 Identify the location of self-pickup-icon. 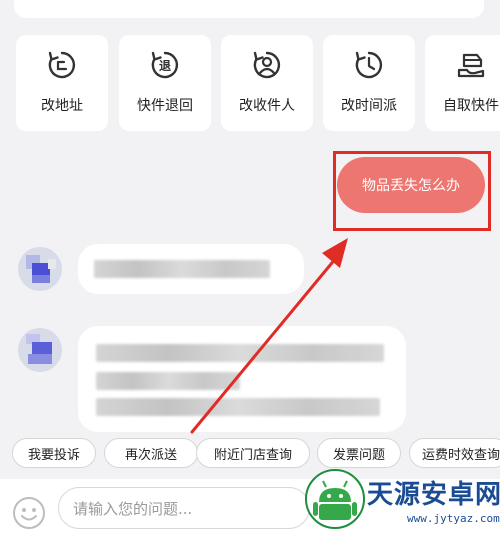
(471, 65).